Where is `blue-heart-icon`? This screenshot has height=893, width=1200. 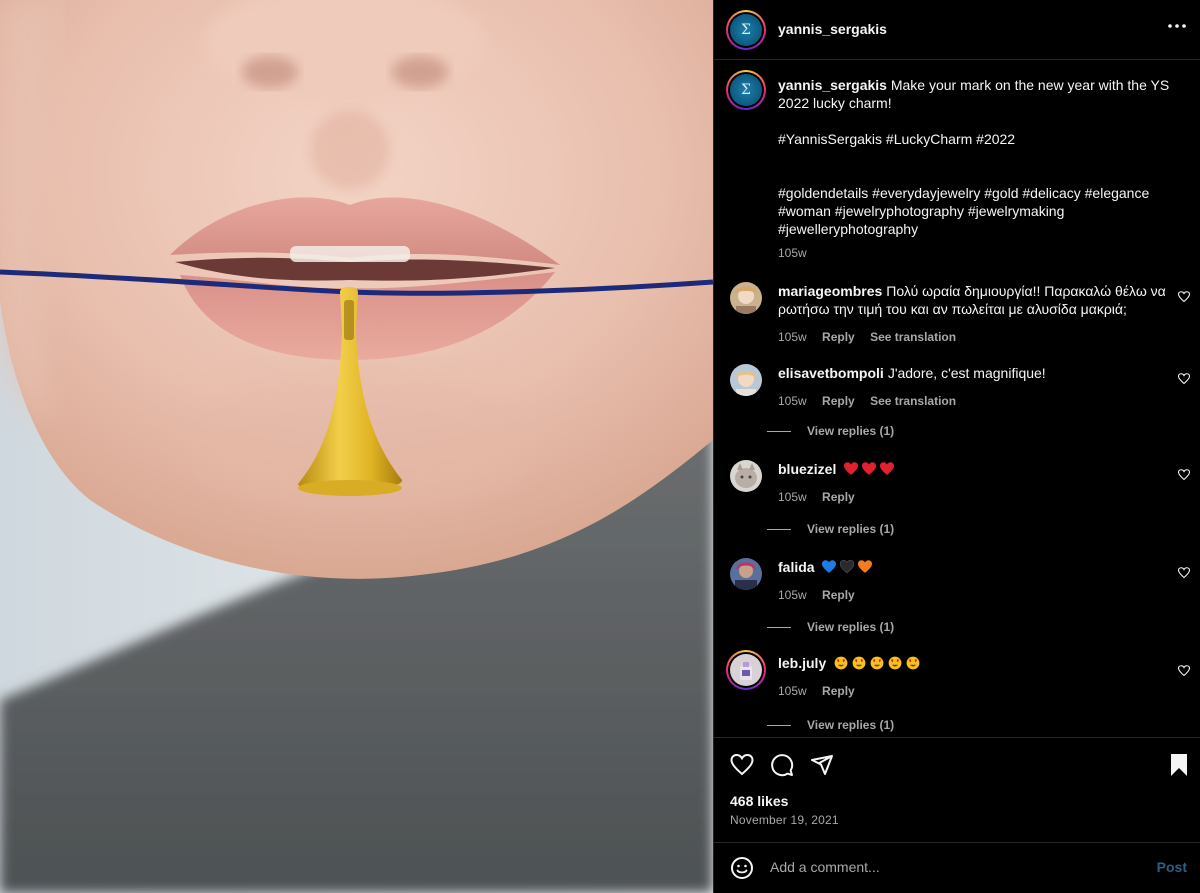 blue-heart-icon is located at coordinates (829, 566).